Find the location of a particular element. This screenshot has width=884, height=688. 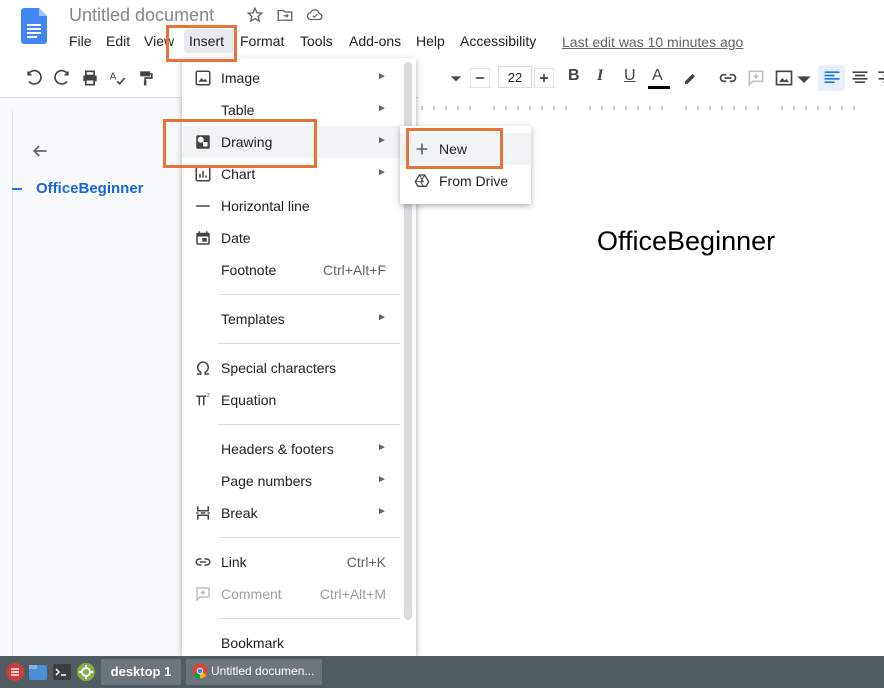

menu-item-date: Date is located at coordinates (293, 238).